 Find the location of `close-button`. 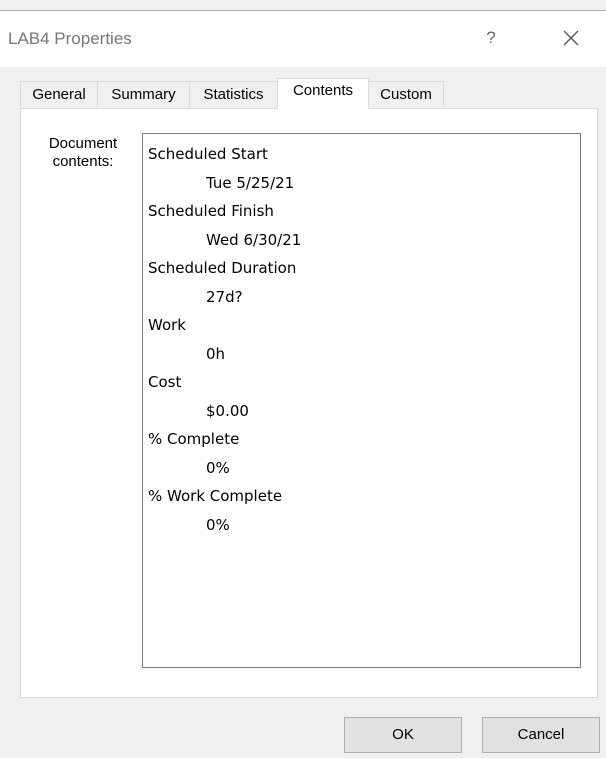

close-button is located at coordinates (571, 38).